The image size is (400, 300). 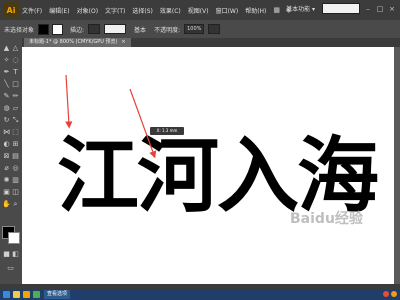 I want to click on maximize-icon: □, so click(x=380, y=9).